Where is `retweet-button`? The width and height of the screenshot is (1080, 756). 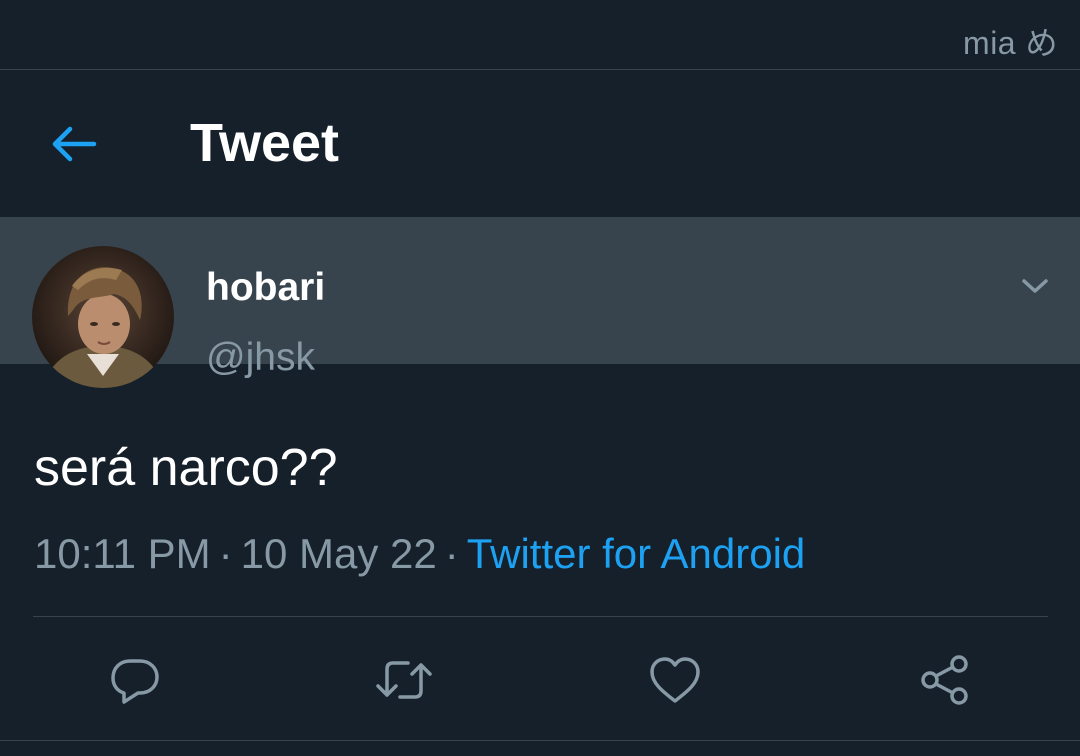
retweet-button is located at coordinates (404, 680).